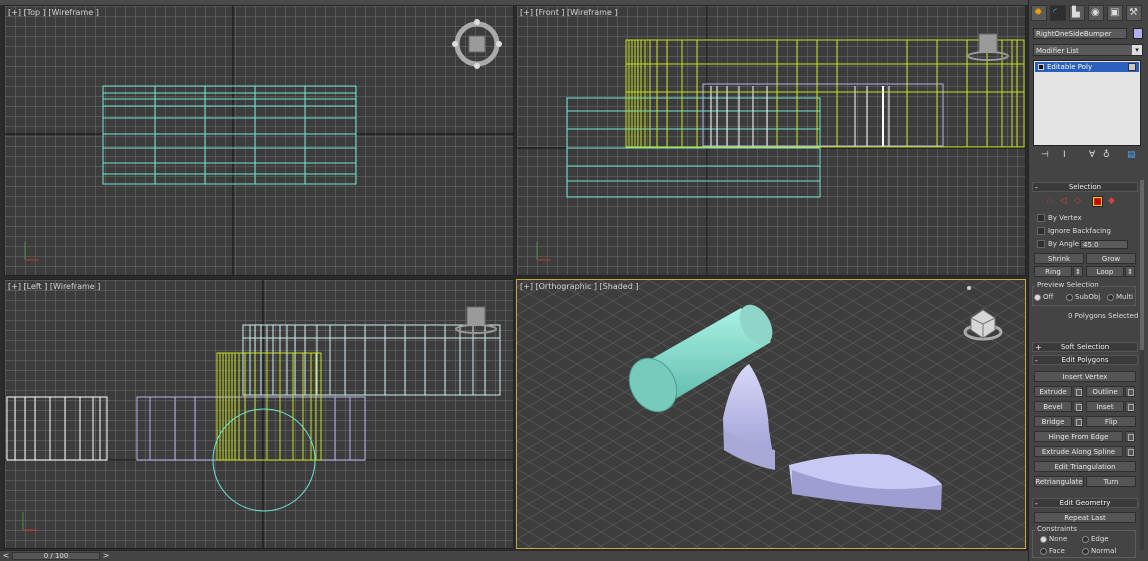 This screenshot has width=1148, height=561. What do you see at coordinates (1104, 244) in the screenshot?
I see `angle-spinner: 45.0` at bounding box center [1104, 244].